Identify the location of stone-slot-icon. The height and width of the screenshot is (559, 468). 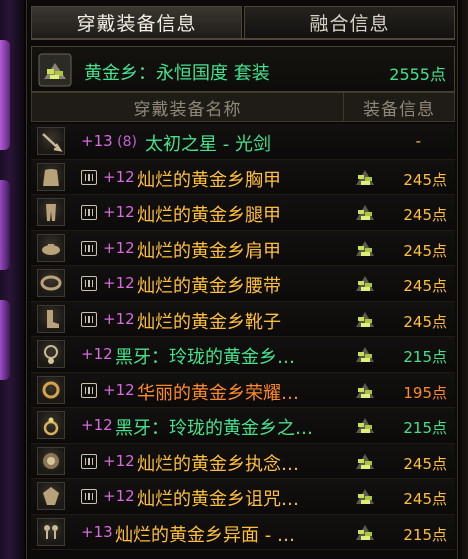
(51, 496).